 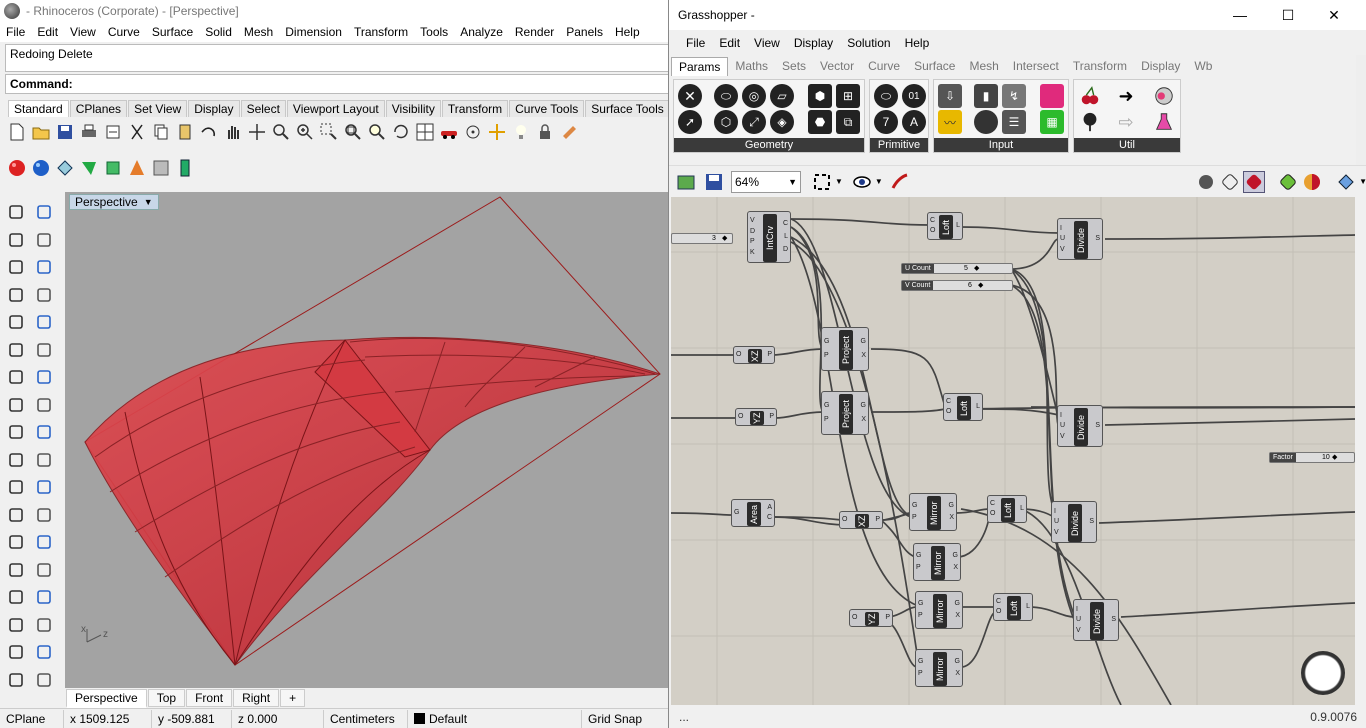 I want to click on texture-icon, so click(x=161, y=168).